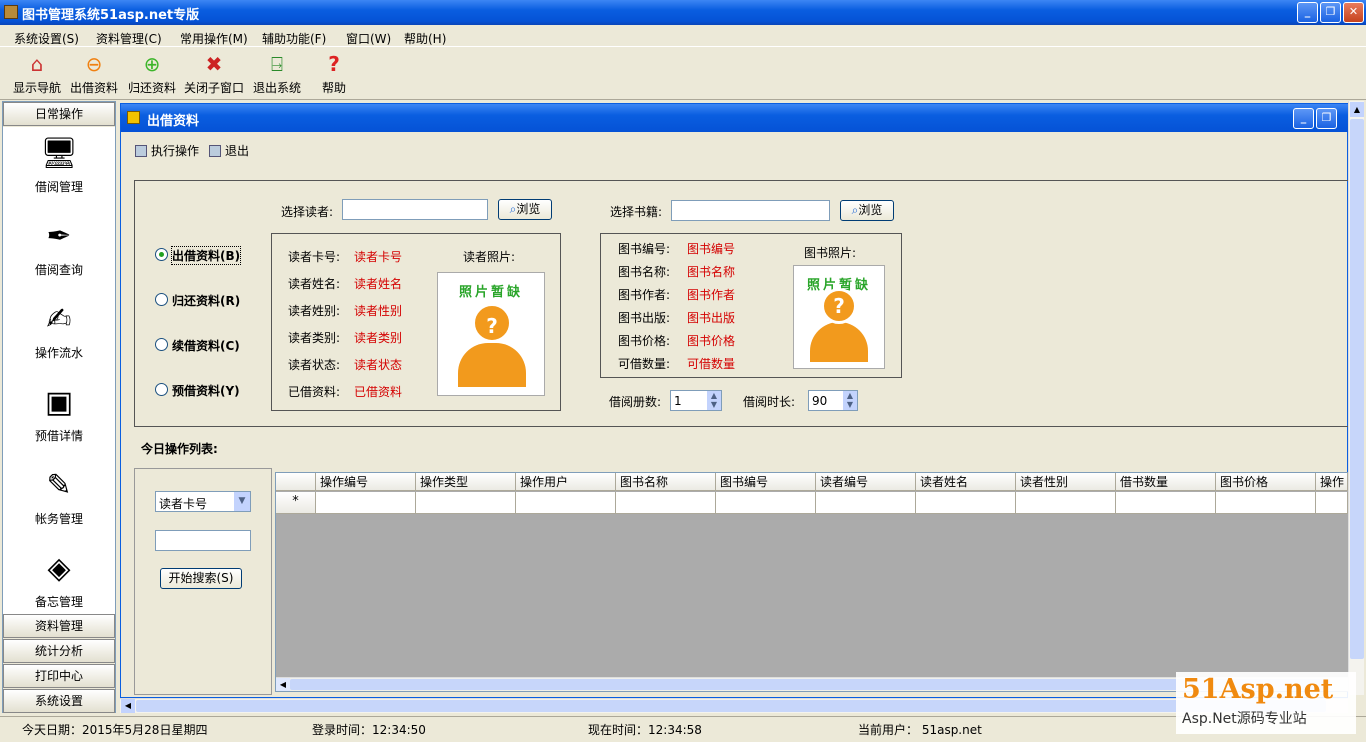 This screenshot has height=742, width=1366. What do you see at coordinates (425, 38) in the screenshot?
I see `menu-help: 帮助(H)` at bounding box center [425, 38].